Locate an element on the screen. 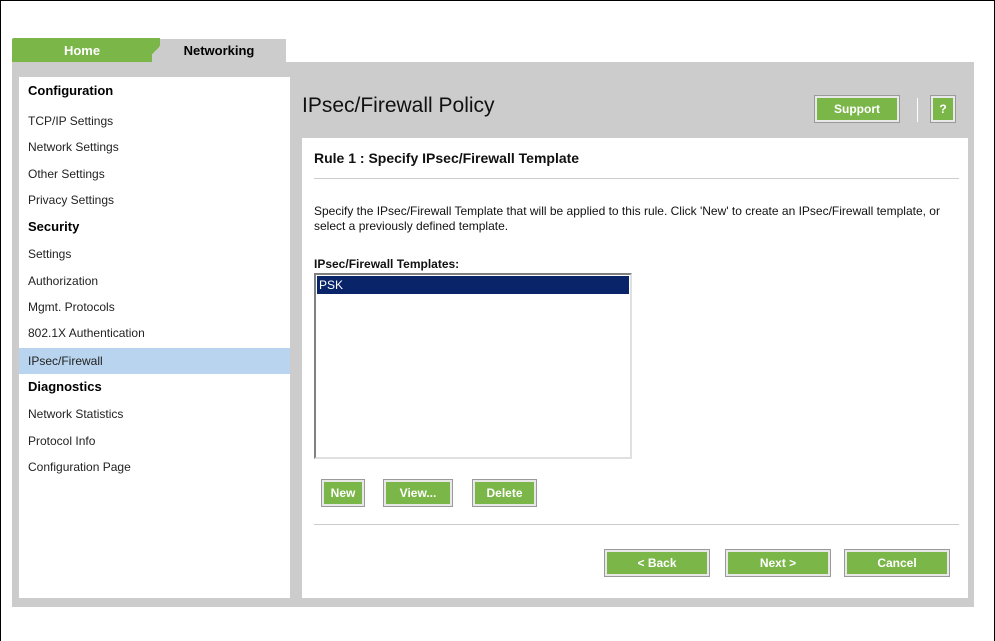 The image size is (995, 641). support-button: Support is located at coordinates (857, 109).